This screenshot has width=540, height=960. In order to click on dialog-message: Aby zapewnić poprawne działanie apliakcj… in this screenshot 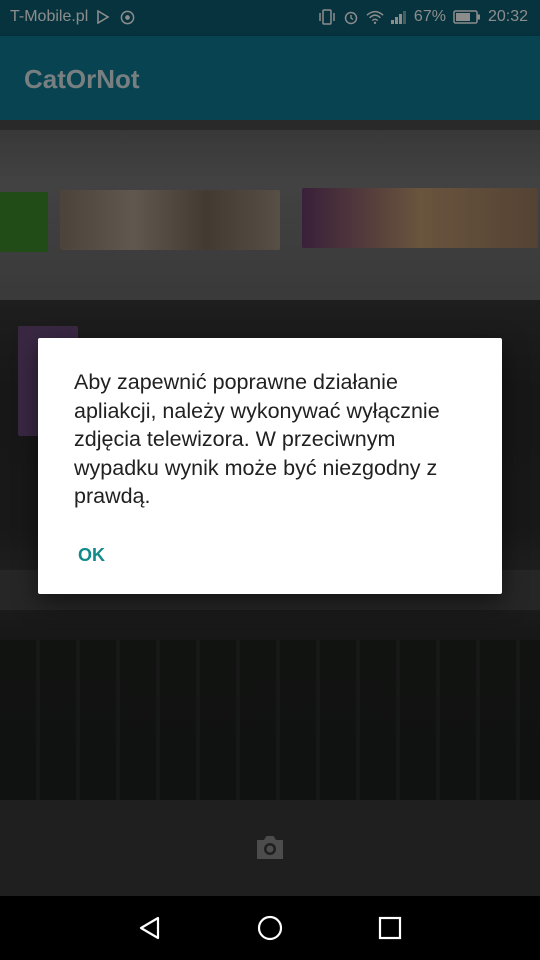, I will do `click(257, 439)`.